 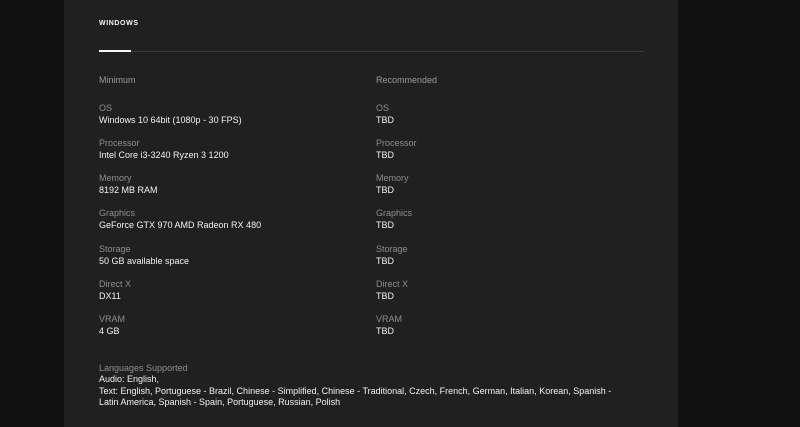 What do you see at coordinates (506, 107) in the screenshot?
I see `rec-spec-os: OS TBD` at bounding box center [506, 107].